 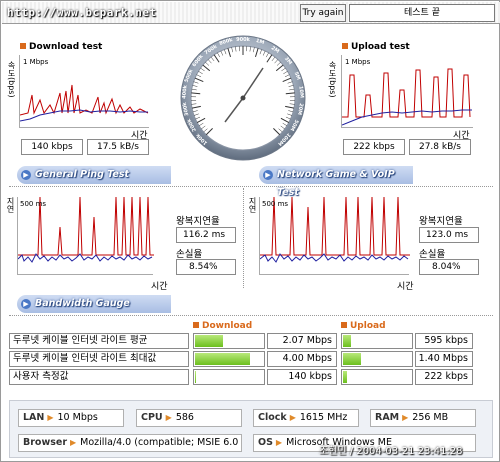 I want to click on gauge-tick-label: 900k, so click(x=243, y=40).